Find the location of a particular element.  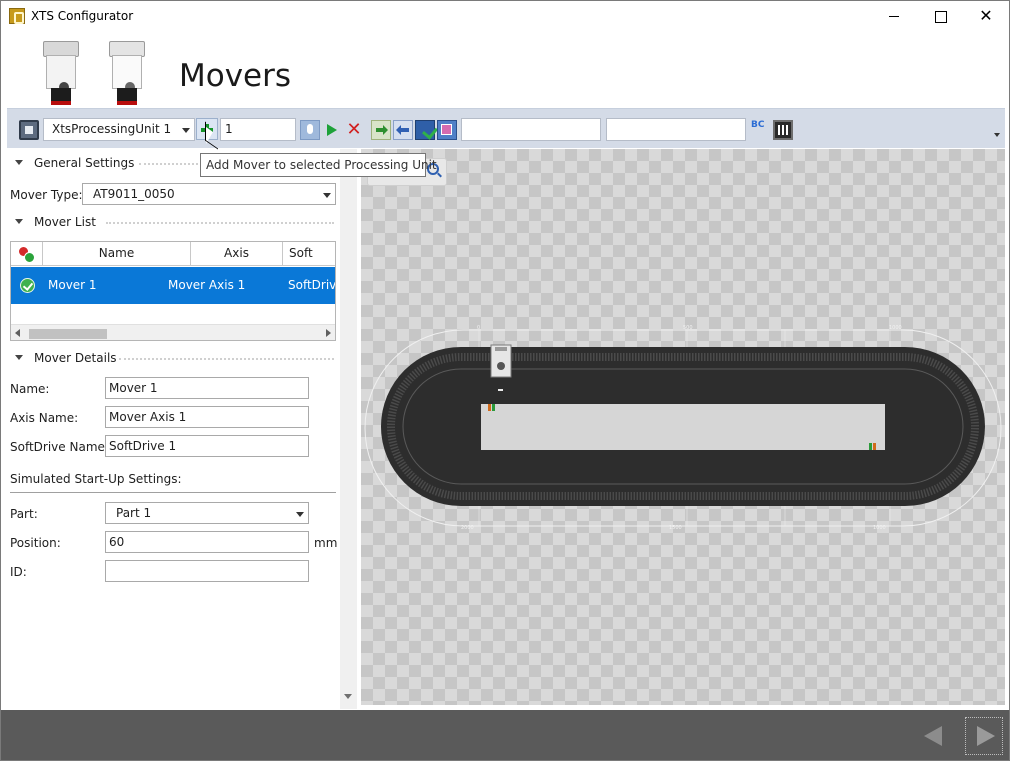

scroll-left-icon is located at coordinates (17, 333).